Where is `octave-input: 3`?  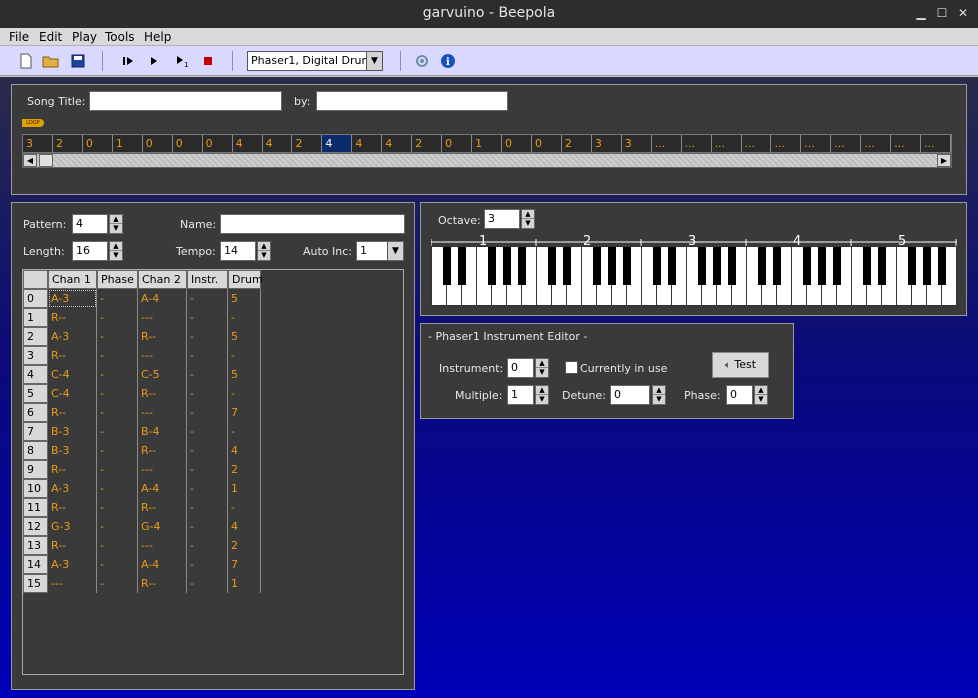 octave-input: 3 is located at coordinates (502, 219).